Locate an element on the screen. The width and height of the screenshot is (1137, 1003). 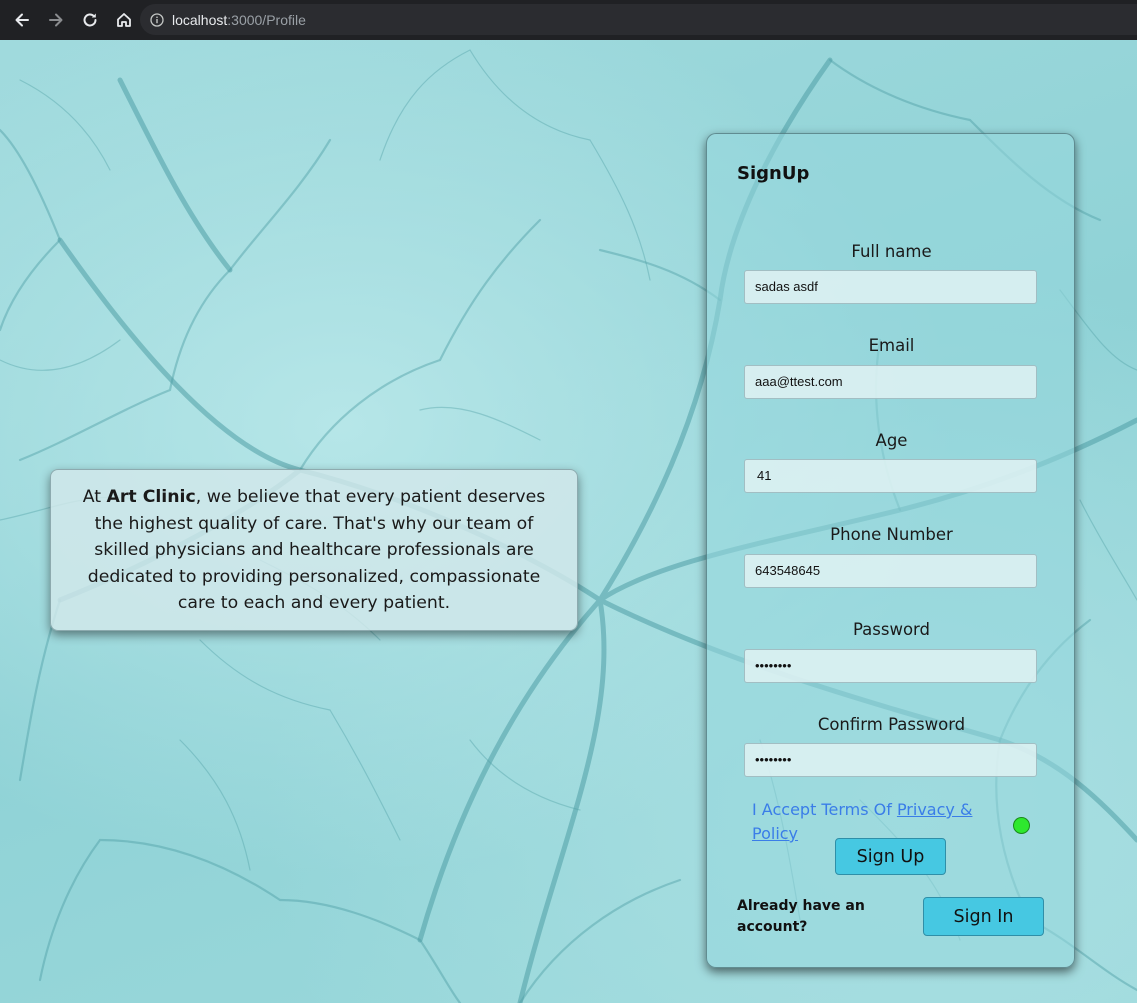
password-input: •••••••• is located at coordinates (890, 666).